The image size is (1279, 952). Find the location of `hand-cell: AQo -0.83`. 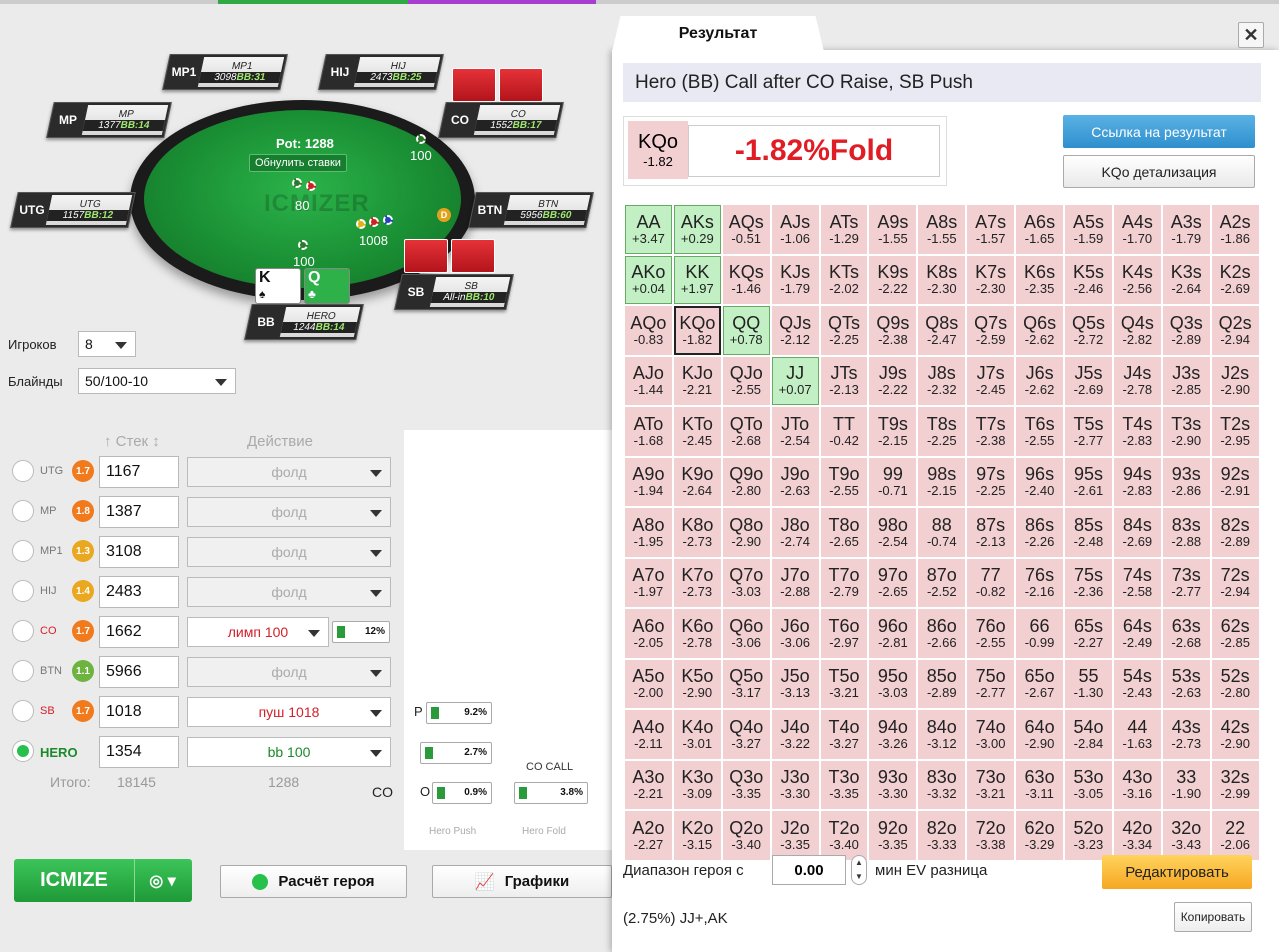

hand-cell: AQo -0.83 is located at coordinates (648, 330).